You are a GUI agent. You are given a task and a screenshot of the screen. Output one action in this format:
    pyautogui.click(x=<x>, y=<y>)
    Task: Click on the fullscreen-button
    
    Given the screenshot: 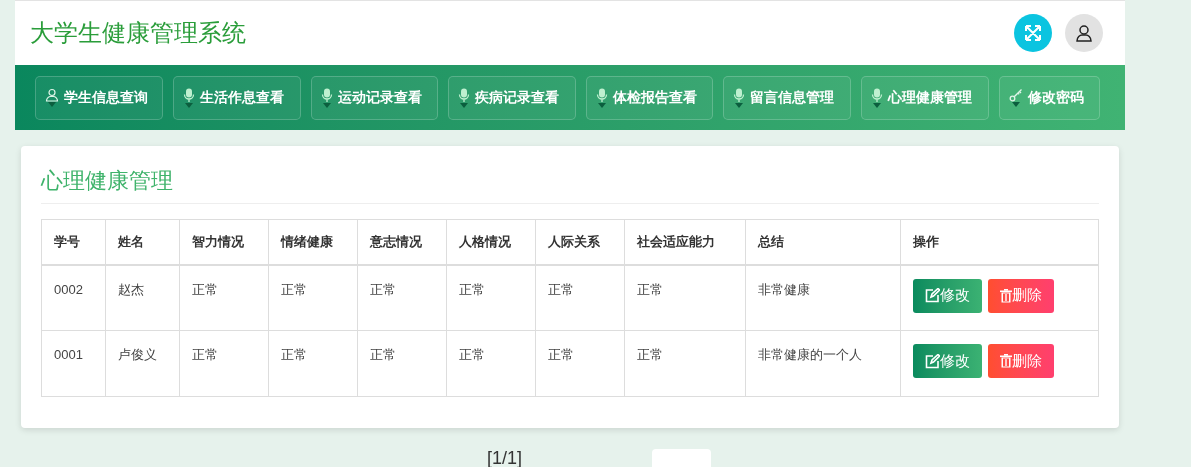 What is the action you would take?
    pyautogui.click(x=1033, y=33)
    